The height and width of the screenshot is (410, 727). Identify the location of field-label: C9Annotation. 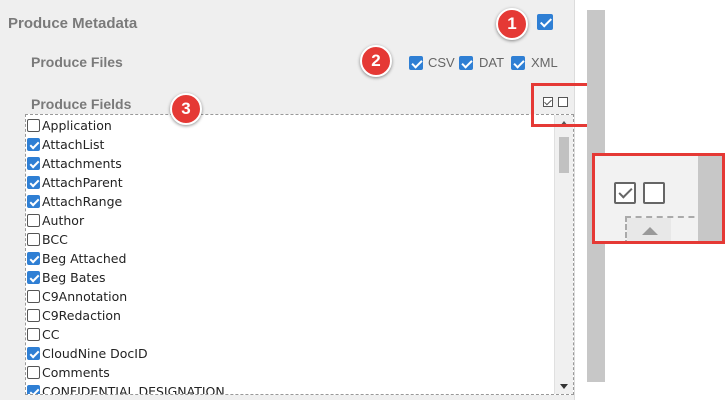
(85, 296).